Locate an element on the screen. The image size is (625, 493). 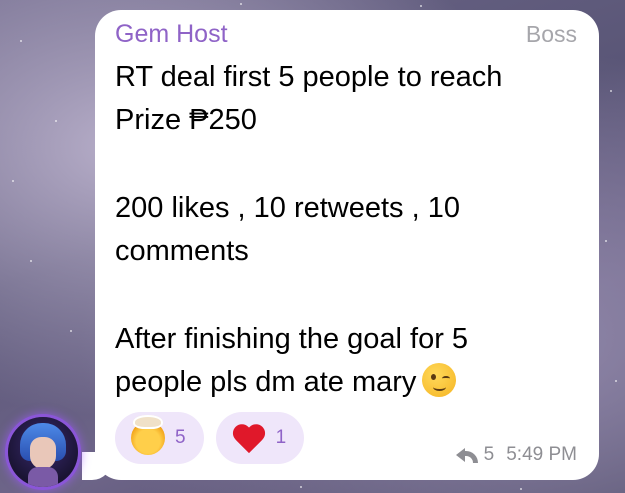
message-meta: 5 5:49 PM is located at coordinates (516, 455).